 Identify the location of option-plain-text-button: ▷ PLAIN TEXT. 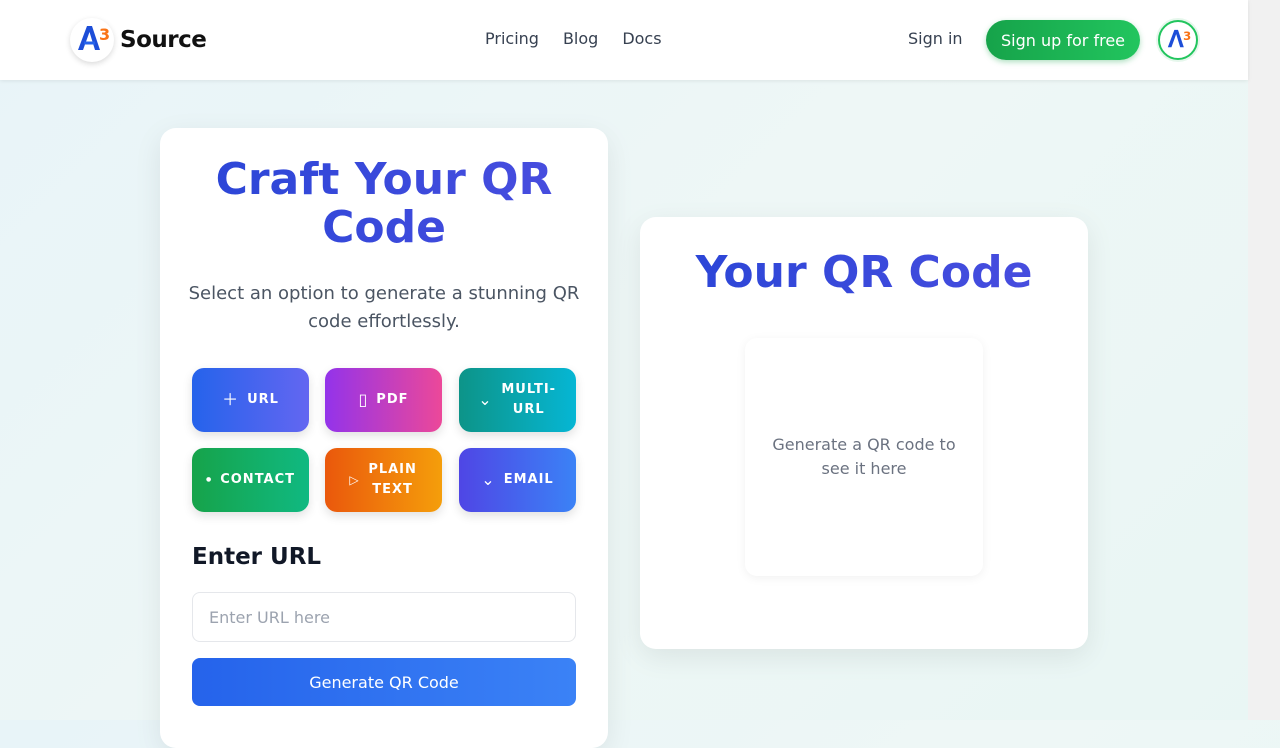
(383, 480).